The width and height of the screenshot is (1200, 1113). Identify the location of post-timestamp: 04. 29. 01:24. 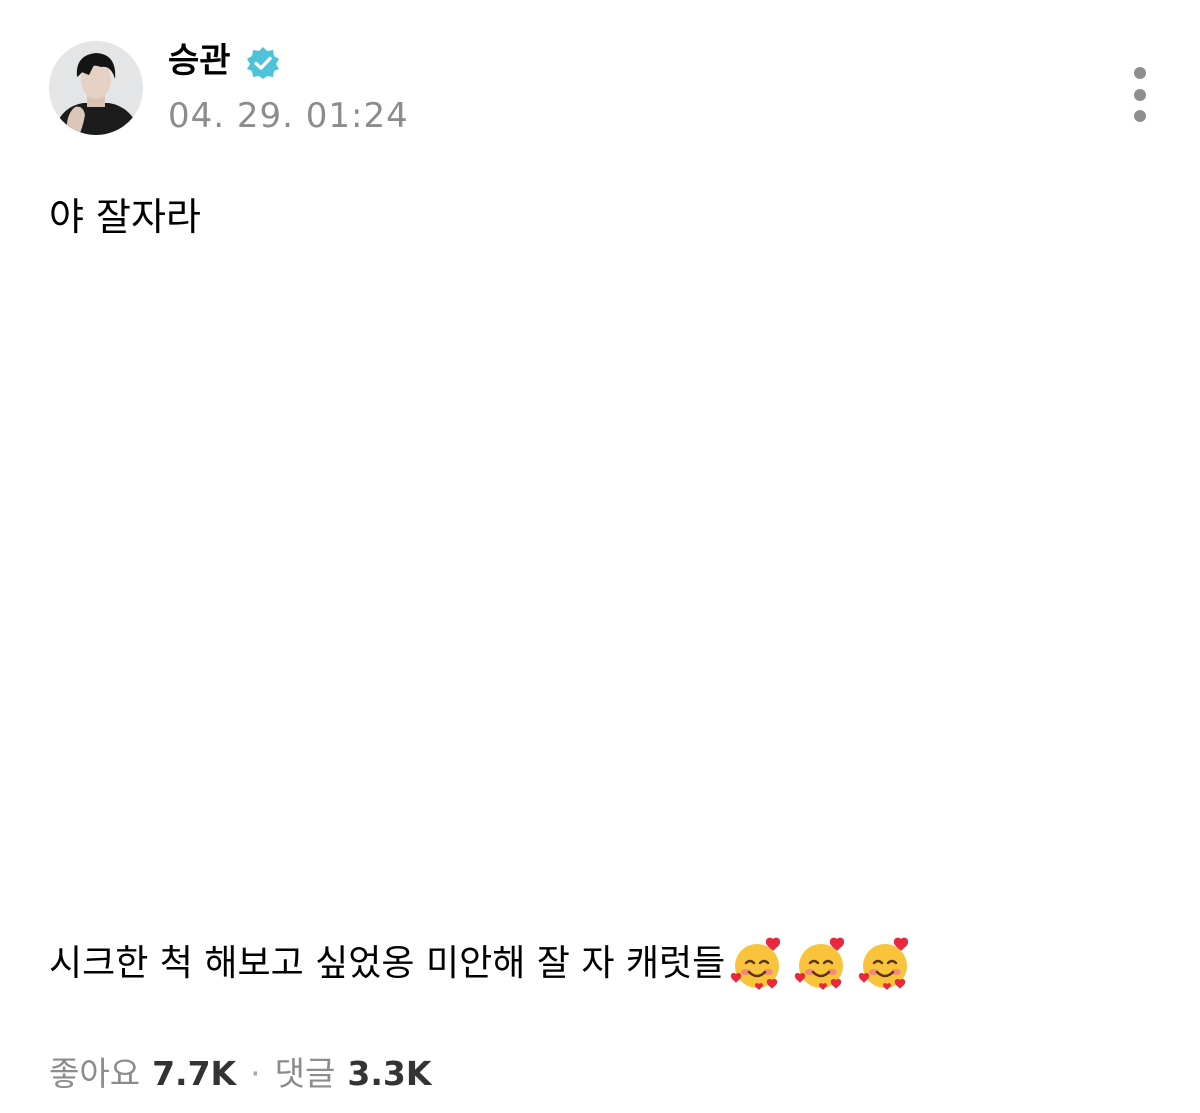
(288, 116).